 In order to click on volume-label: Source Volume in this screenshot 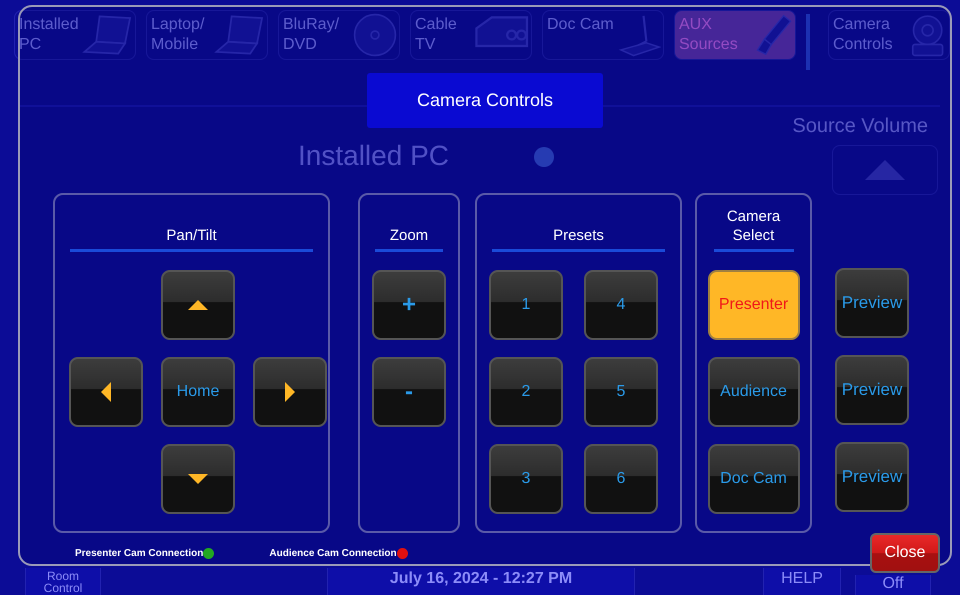, I will do `click(860, 126)`.